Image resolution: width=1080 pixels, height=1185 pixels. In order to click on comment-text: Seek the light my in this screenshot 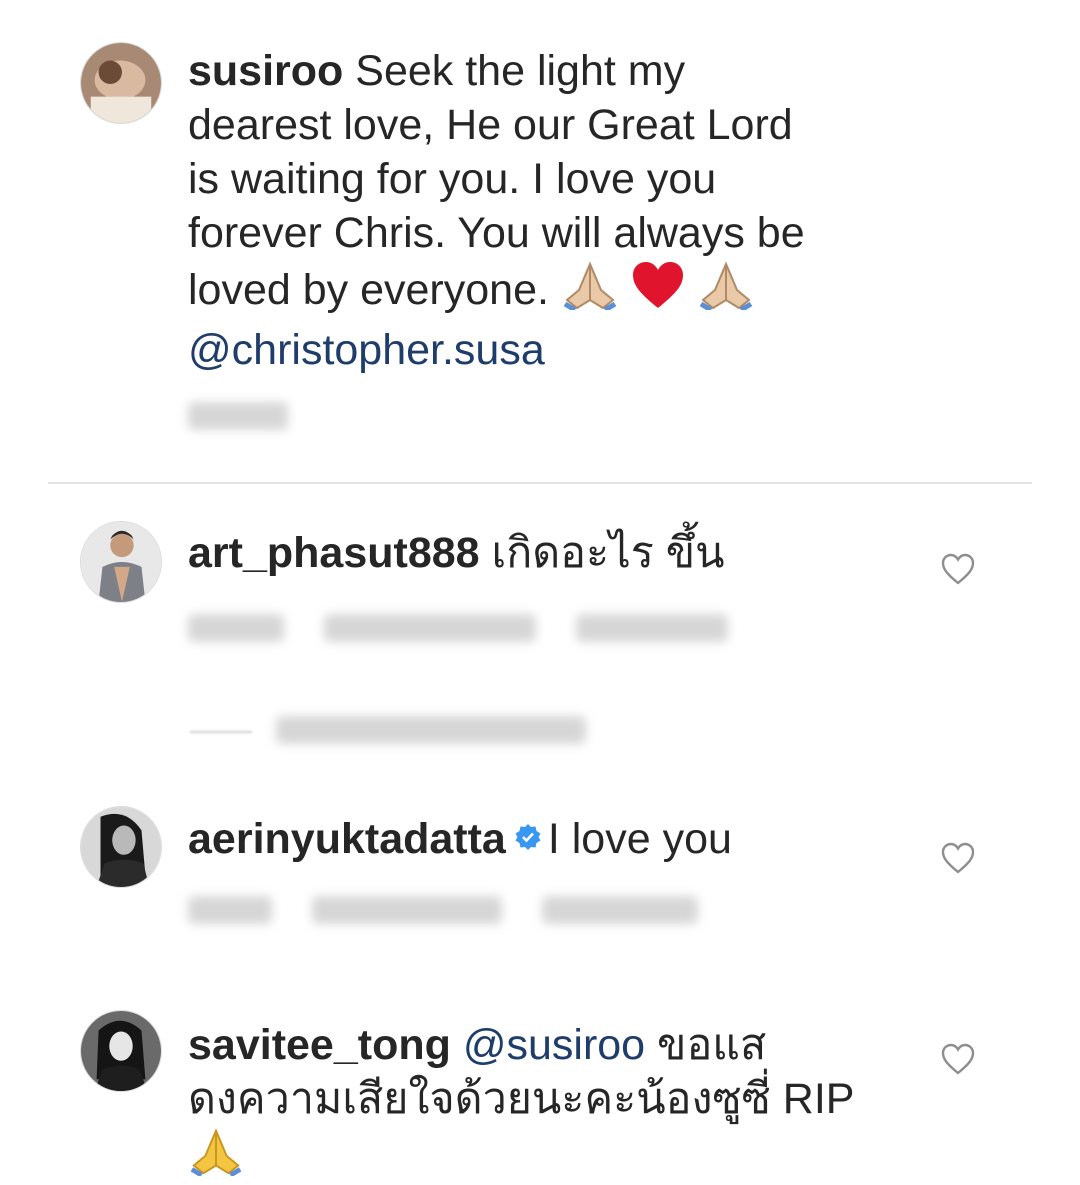, I will do `click(514, 71)`.